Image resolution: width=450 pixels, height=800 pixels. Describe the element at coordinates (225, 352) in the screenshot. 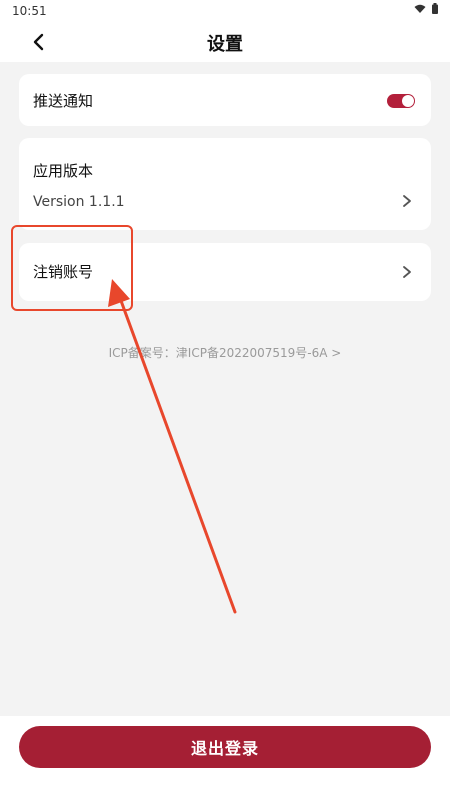

I see `icp-filing-link: ICP备案号：津ICP备2022007519号-6A >` at that location.